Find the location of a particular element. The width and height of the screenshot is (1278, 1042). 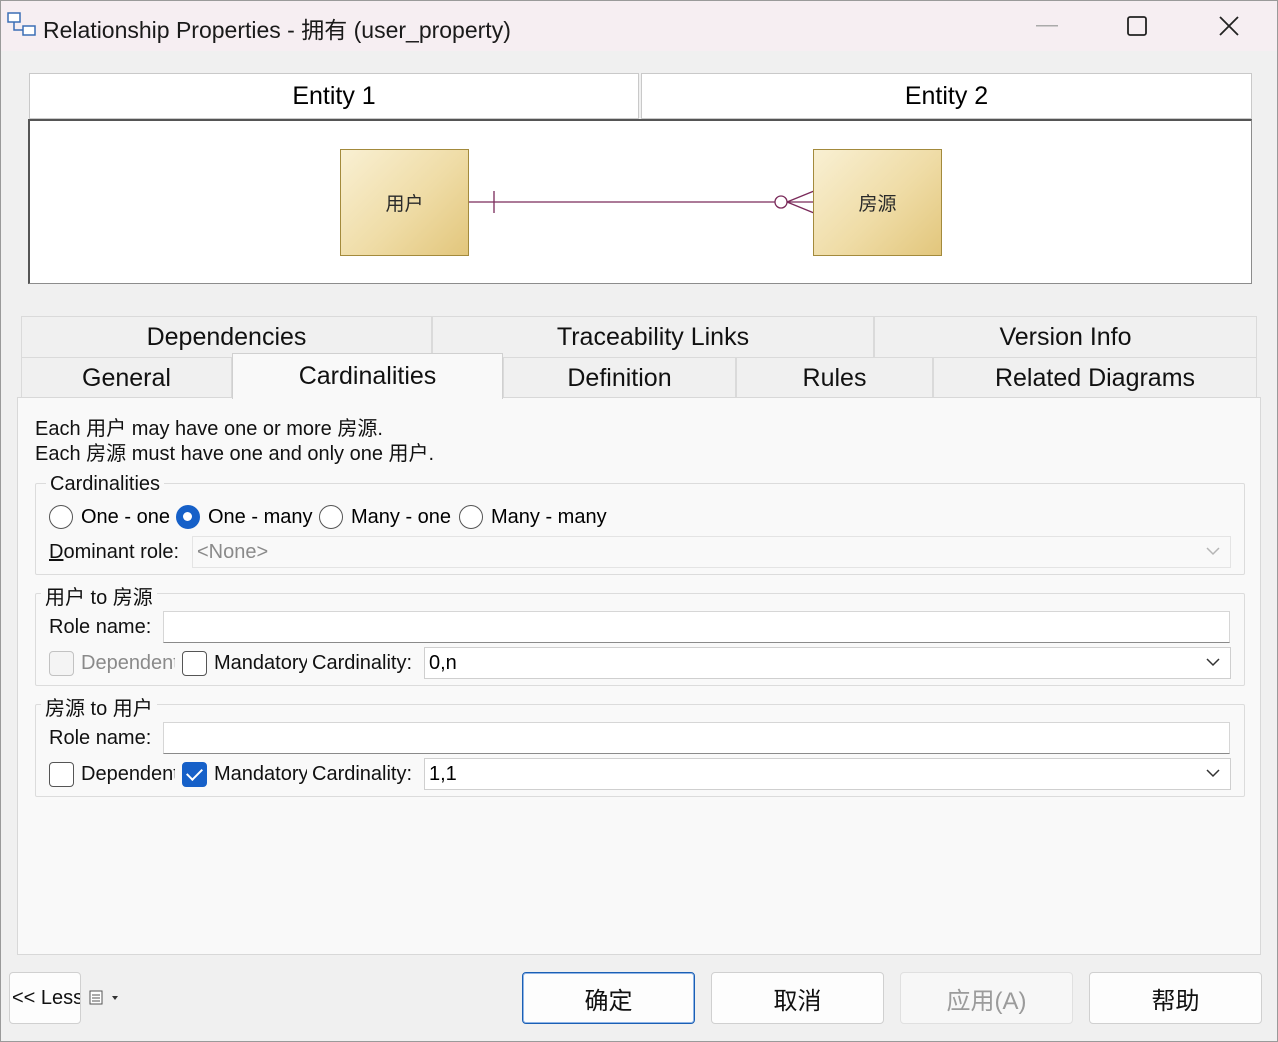

radio-many-many: Many - many is located at coordinates (534, 517).